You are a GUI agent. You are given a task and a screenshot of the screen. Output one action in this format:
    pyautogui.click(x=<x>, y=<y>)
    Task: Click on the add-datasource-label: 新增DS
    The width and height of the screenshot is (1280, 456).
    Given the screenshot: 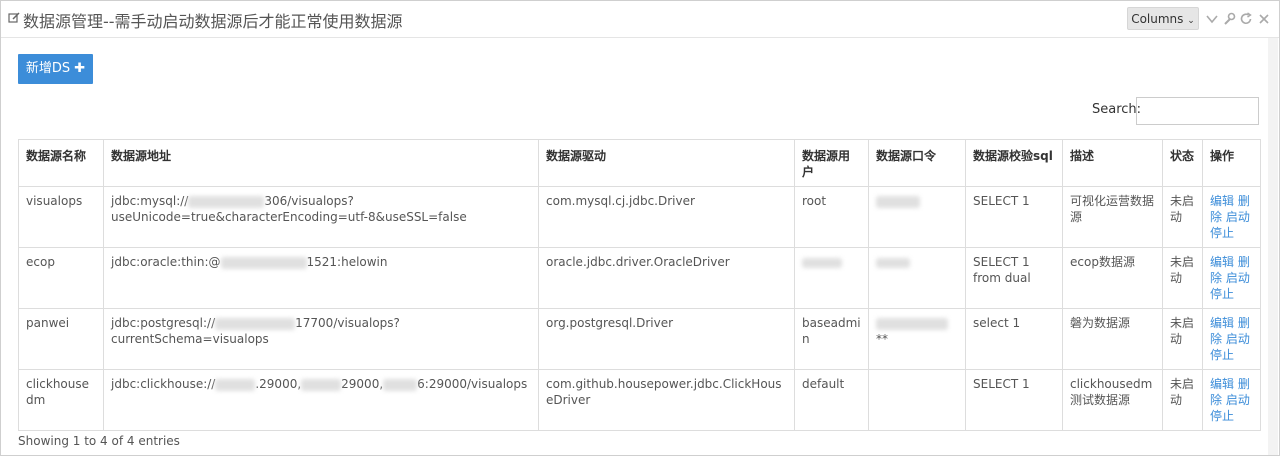 What is the action you would take?
    pyautogui.click(x=48, y=68)
    